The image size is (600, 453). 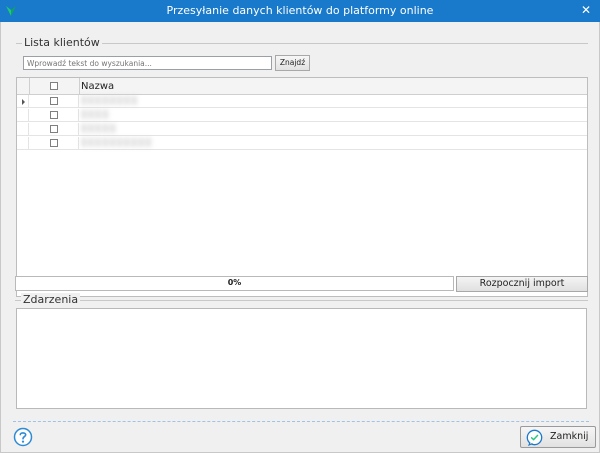 What do you see at coordinates (302, 129) in the screenshot?
I see `table-row: ▒▒▒▒▒` at bounding box center [302, 129].